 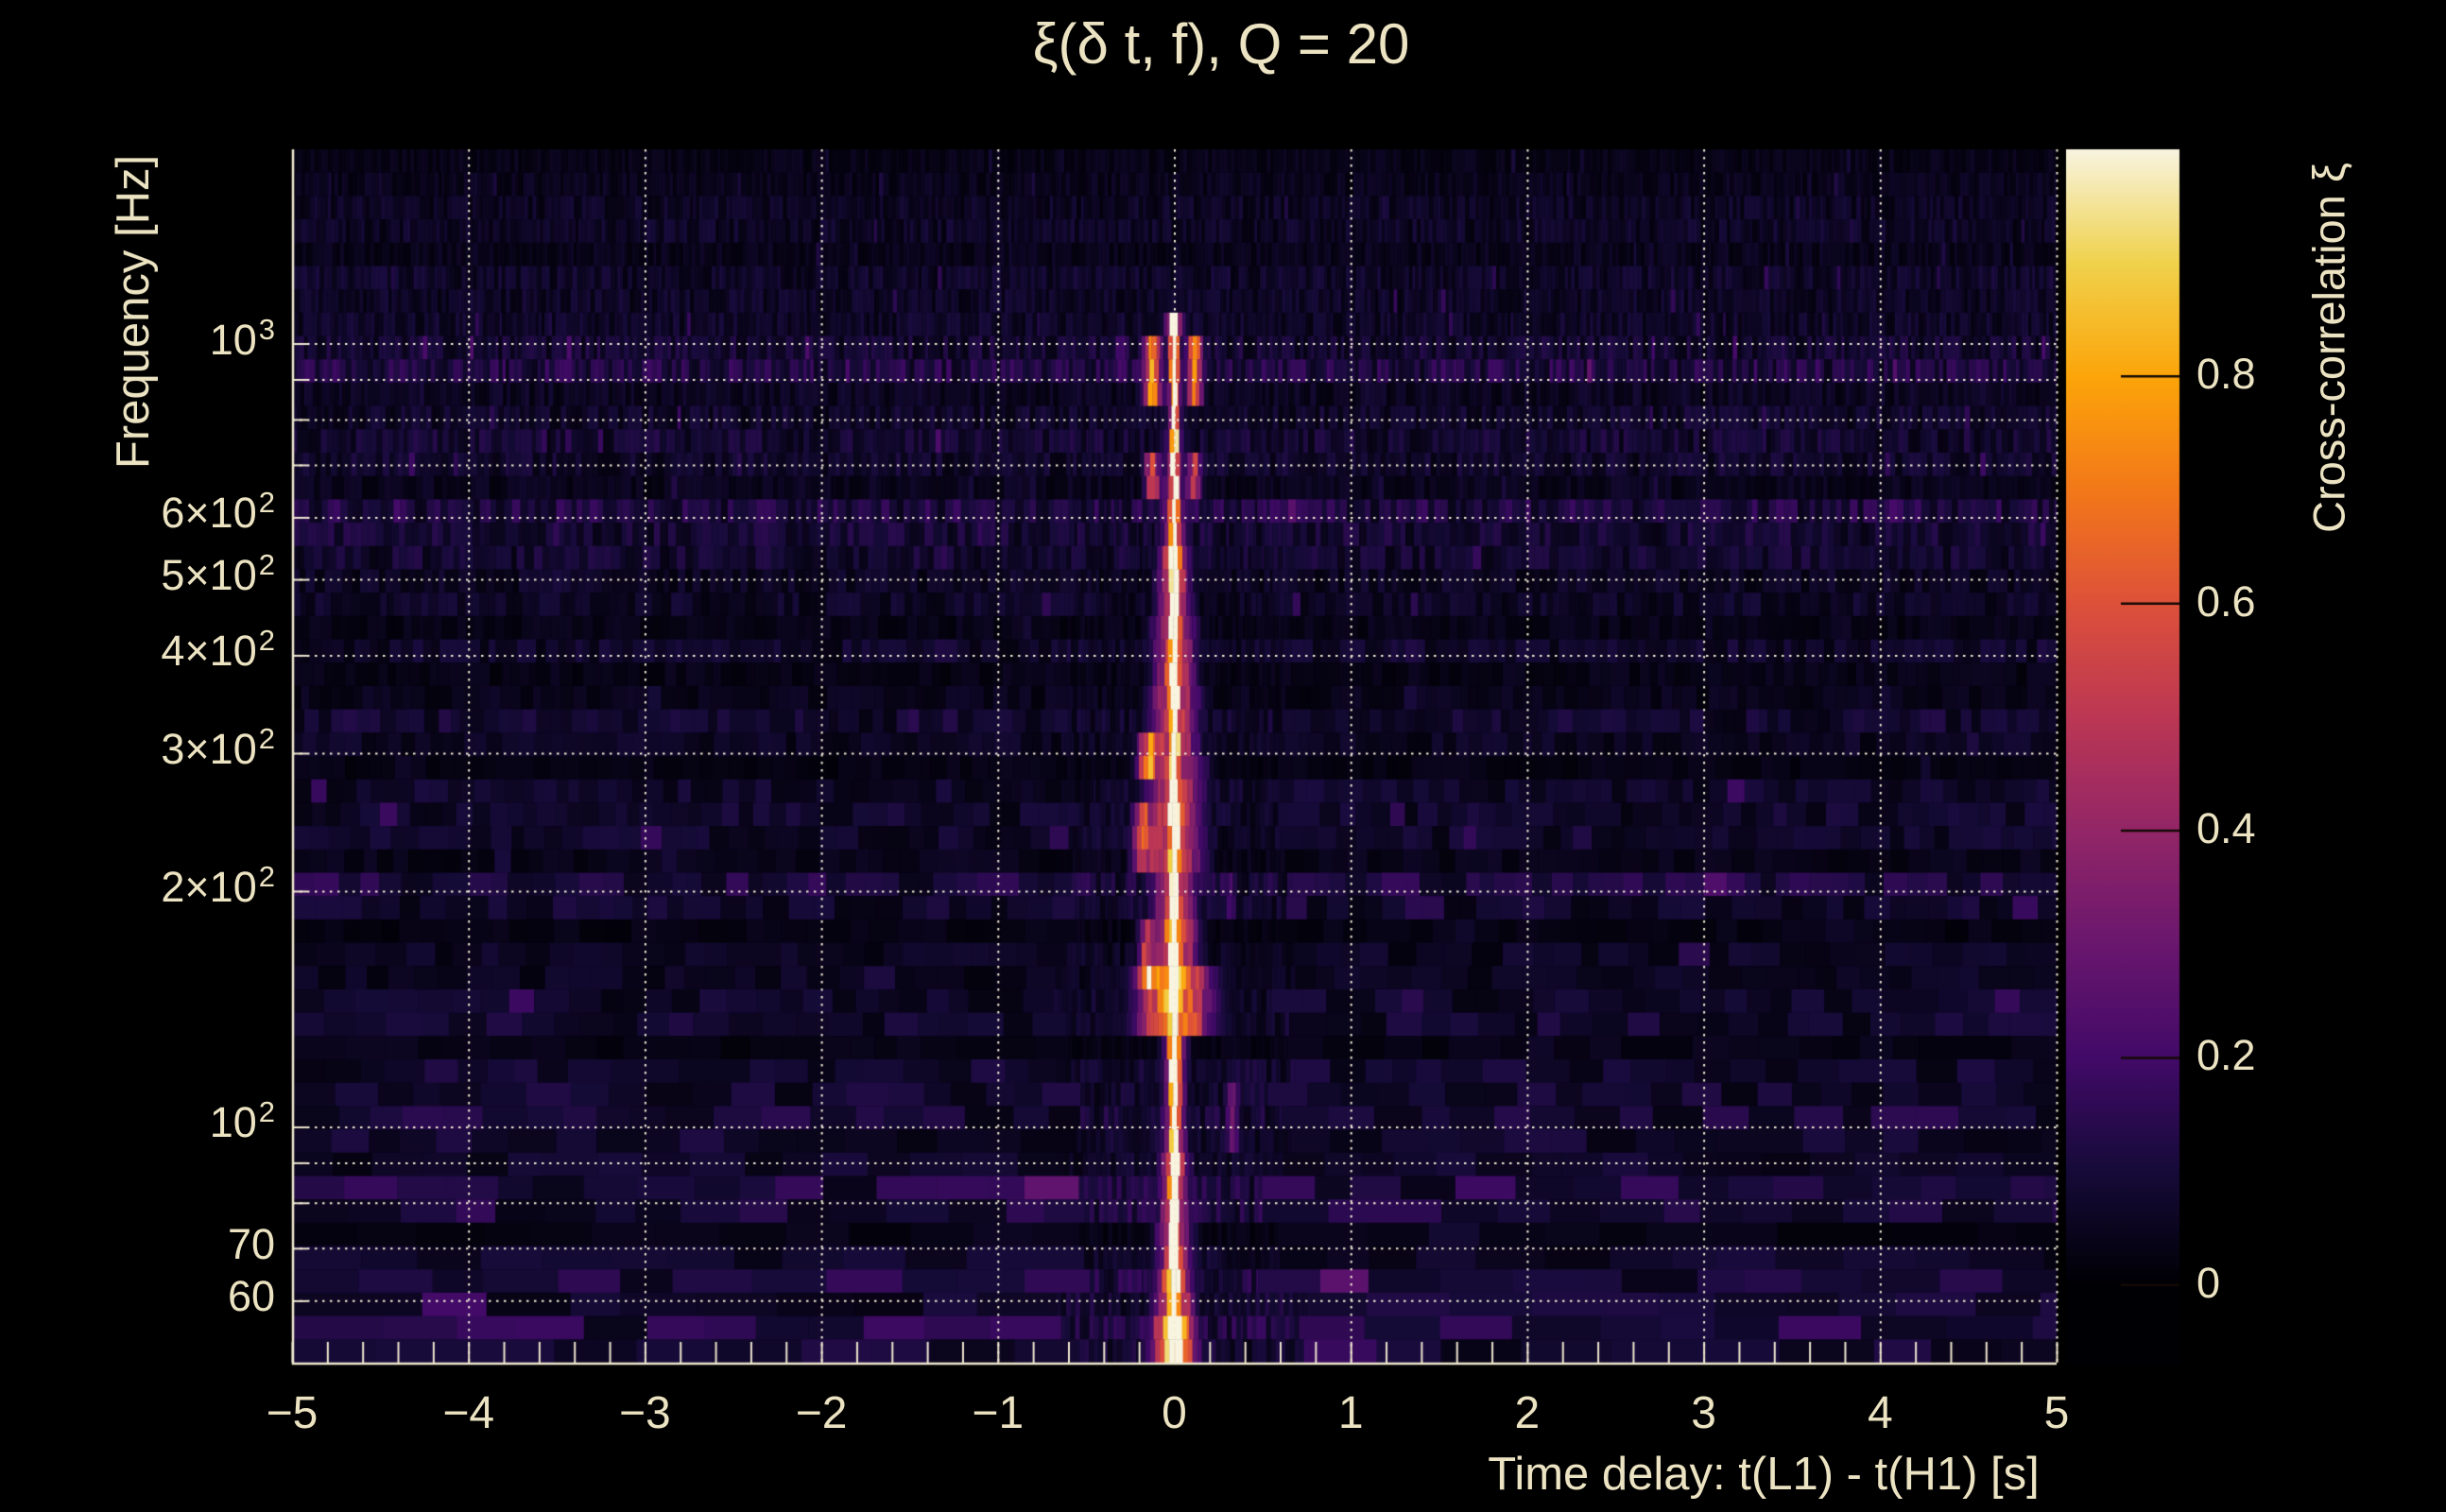 What do you see at coordinates (1704, 1413) in the screenshot?
I see `x-tick-label: 3` at bounding box center [1704, 1413].